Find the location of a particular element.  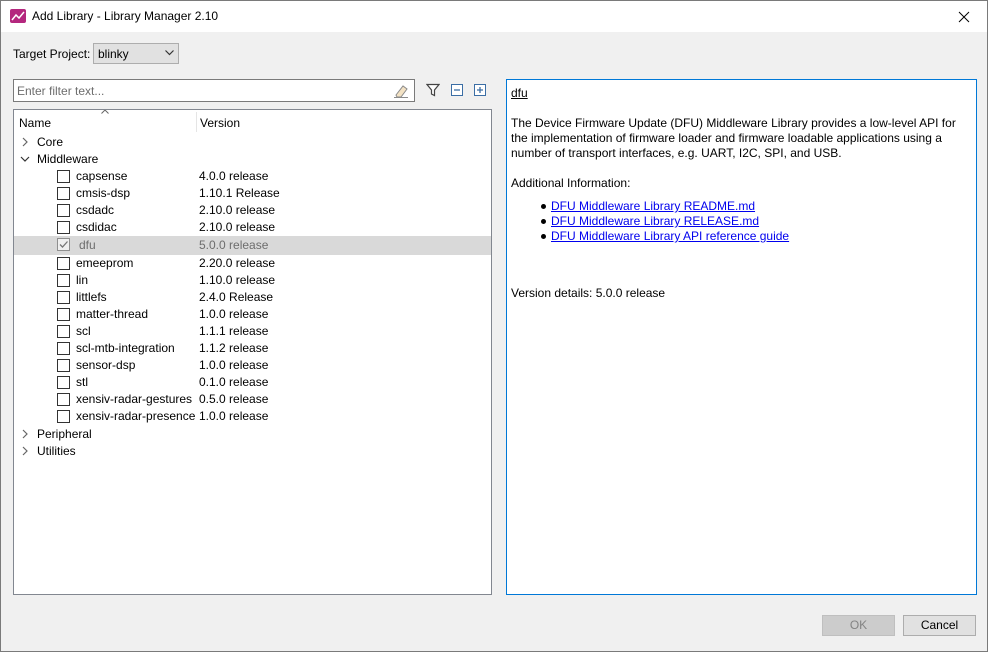

category-label: Utilities is located at coordinates (56, 451).